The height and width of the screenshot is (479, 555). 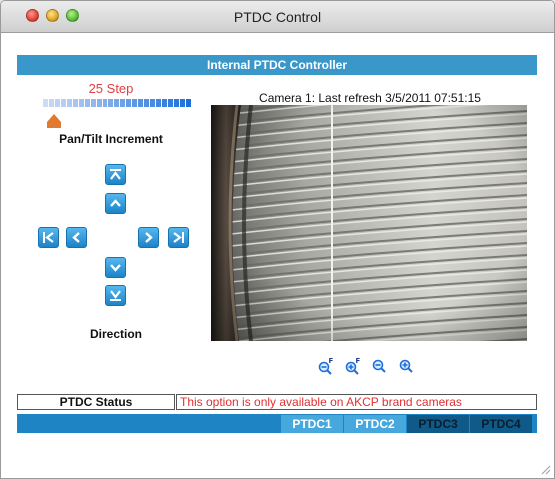 I want to click on title-bar: PTDC Control, so click(x=277, y=17).